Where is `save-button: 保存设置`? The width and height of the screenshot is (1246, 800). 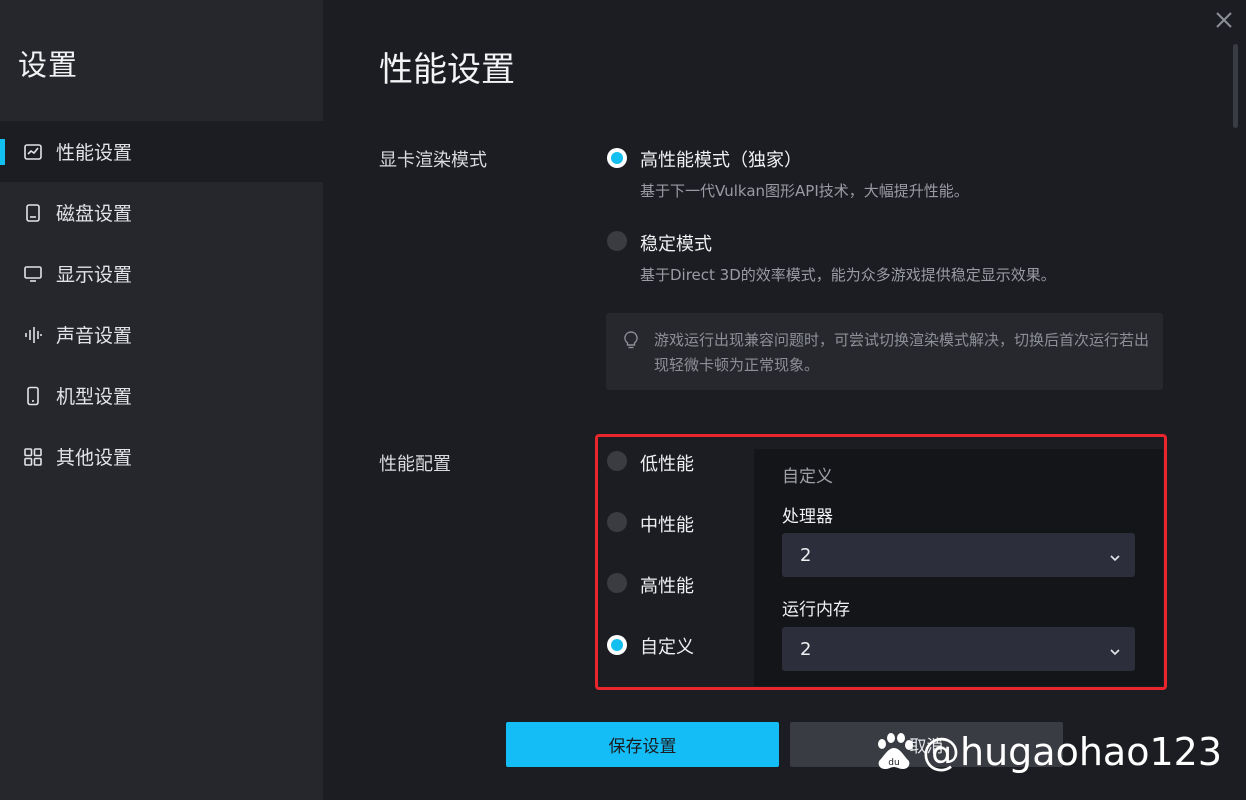
save-button: 保存设置 is located at coordinates (642, 744).